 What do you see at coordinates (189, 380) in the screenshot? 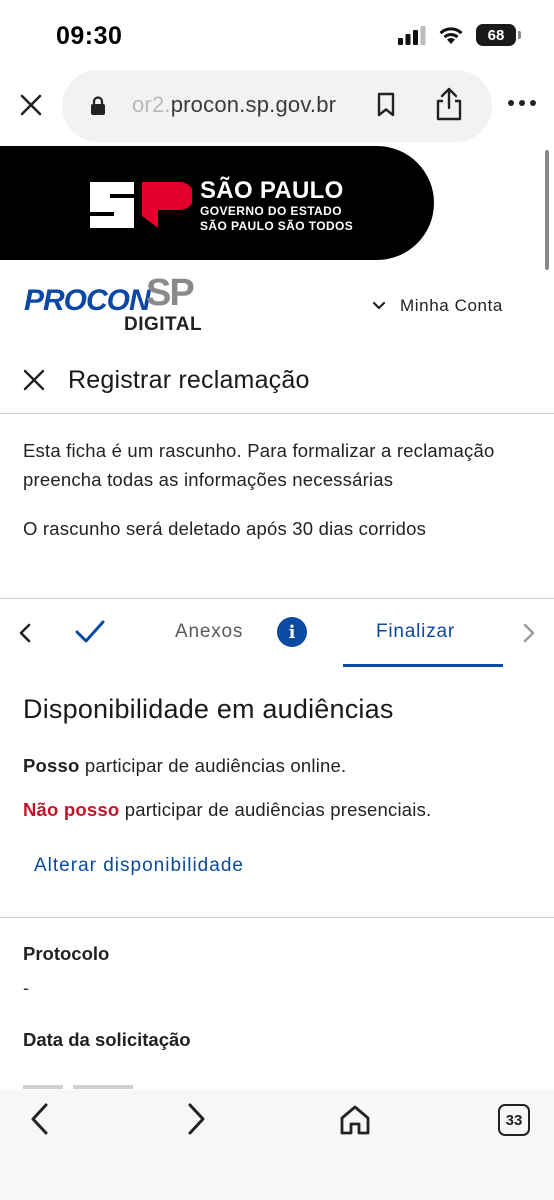
I see `page-title: Registrar reclamação` at bounding box center [189, 380].